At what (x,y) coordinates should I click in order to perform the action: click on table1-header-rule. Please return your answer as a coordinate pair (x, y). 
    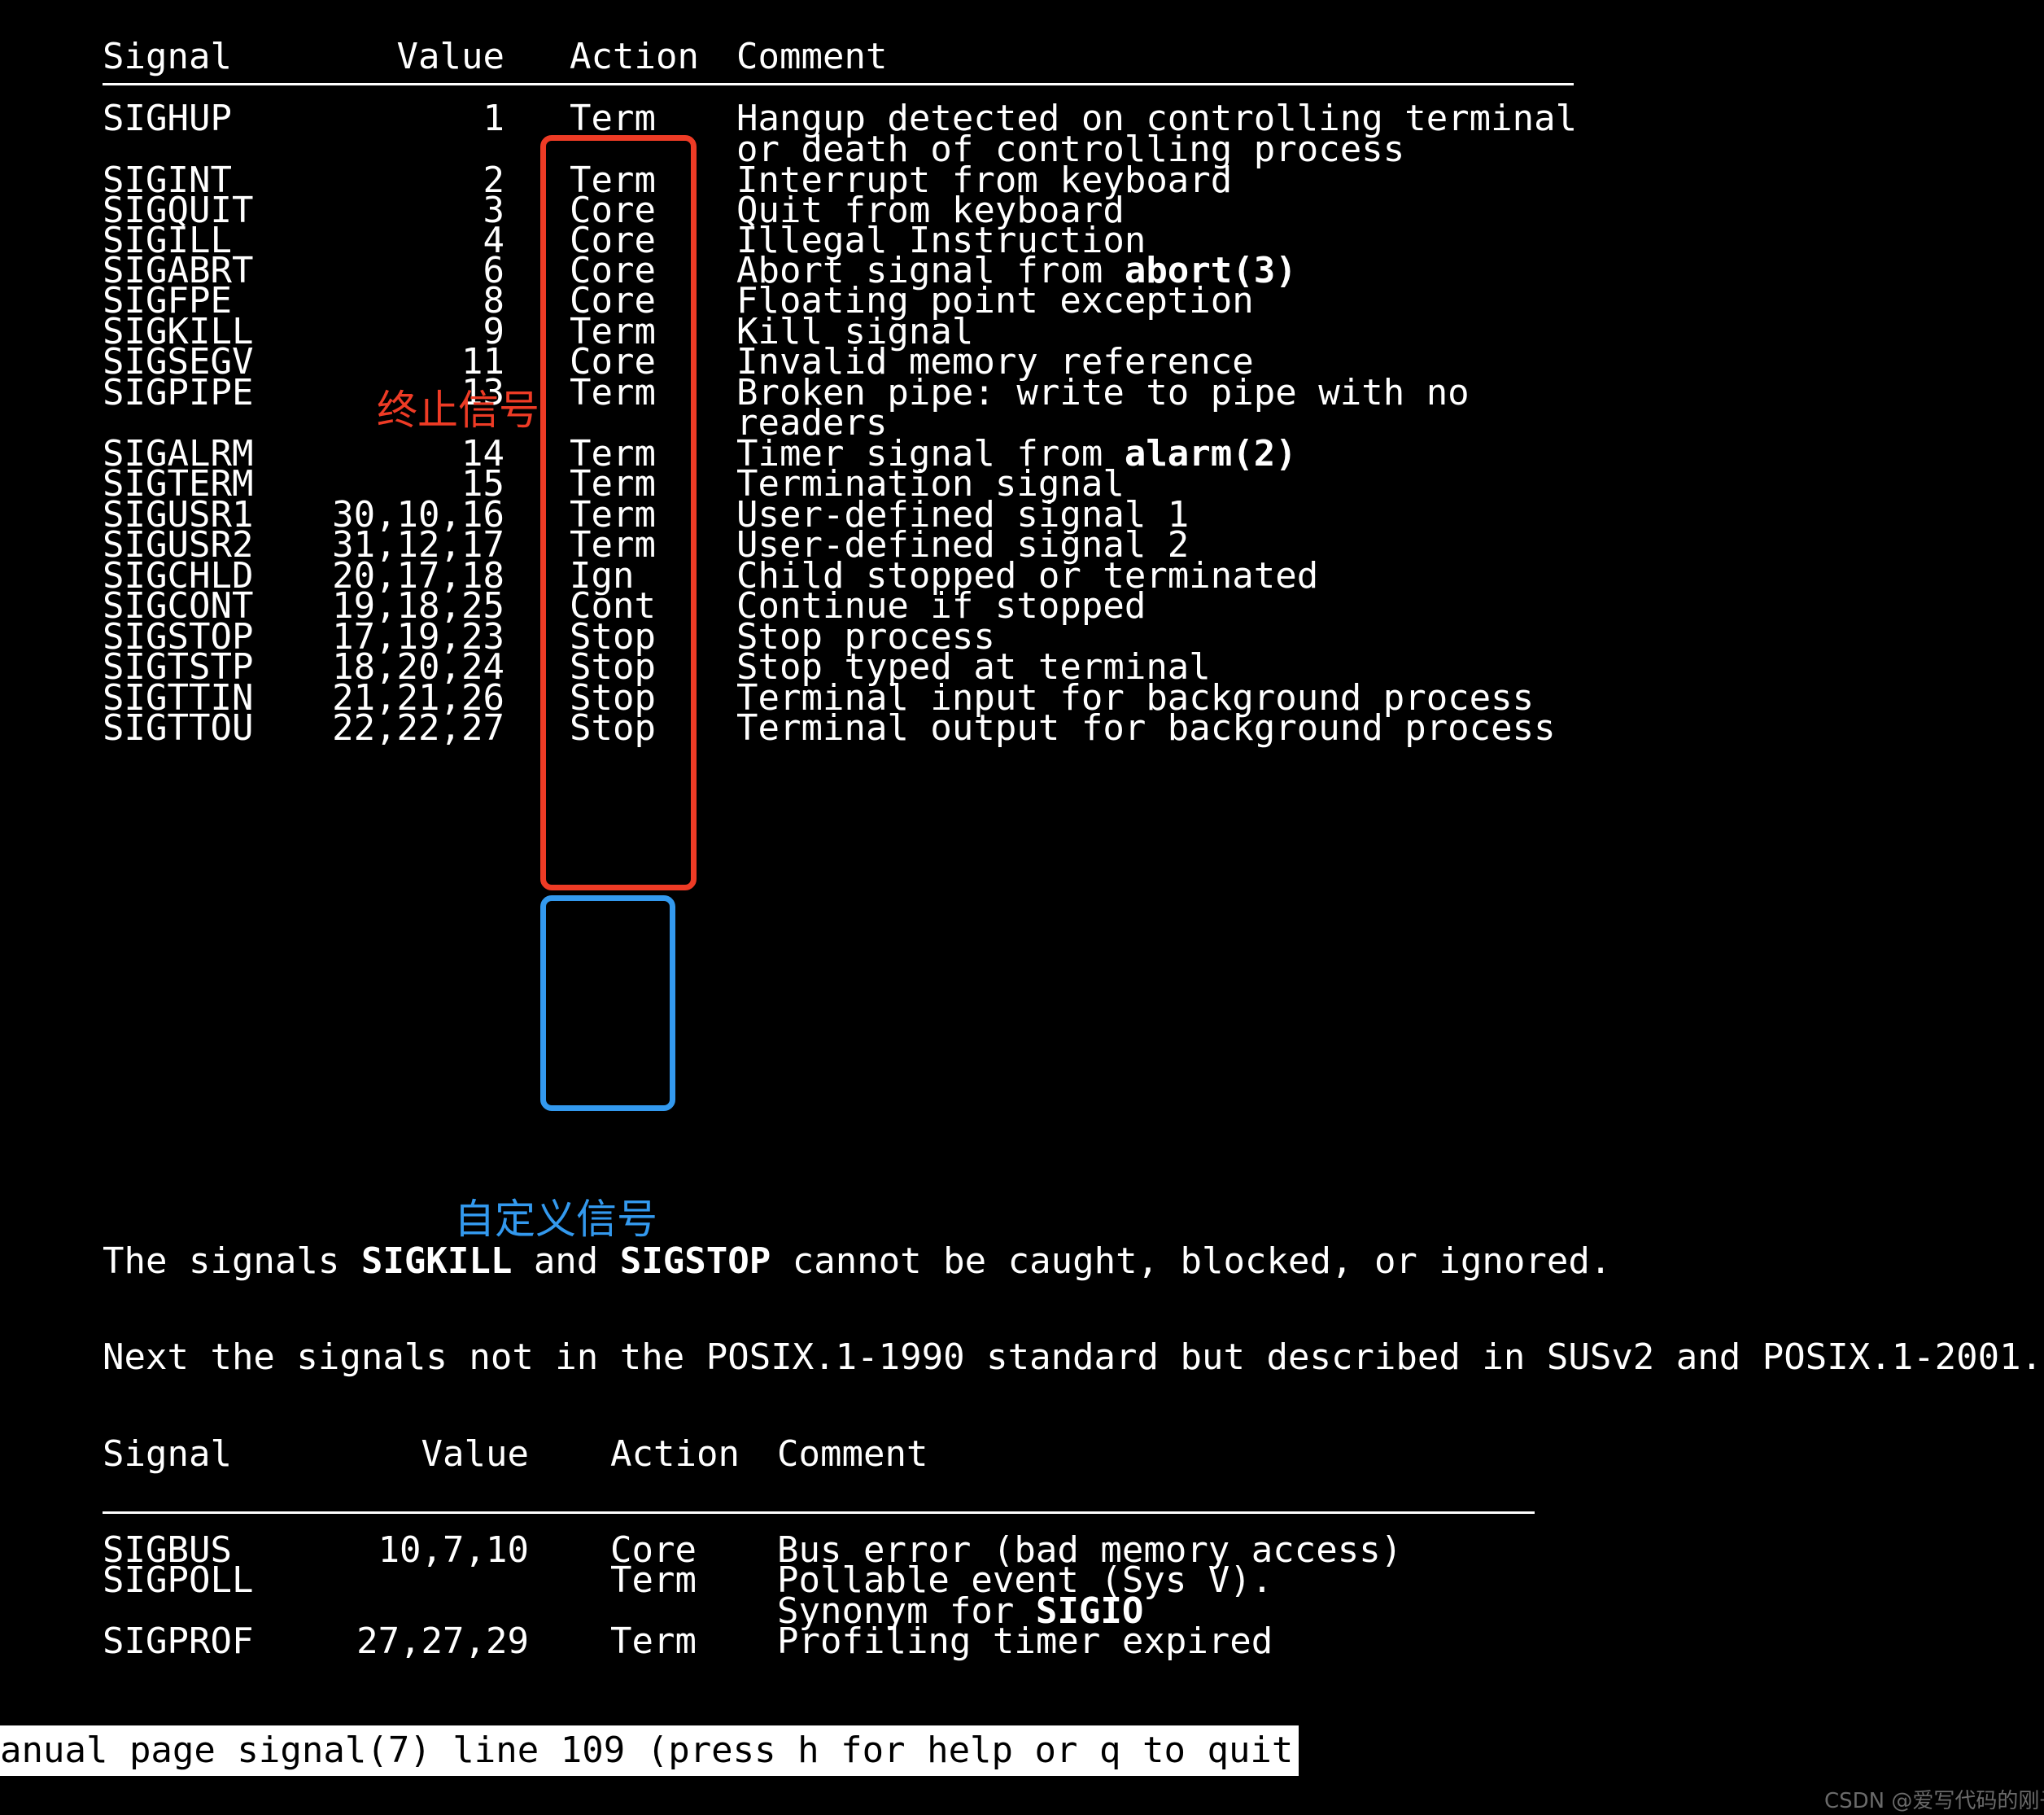
    Looking at the image, I should click on (838, 84).